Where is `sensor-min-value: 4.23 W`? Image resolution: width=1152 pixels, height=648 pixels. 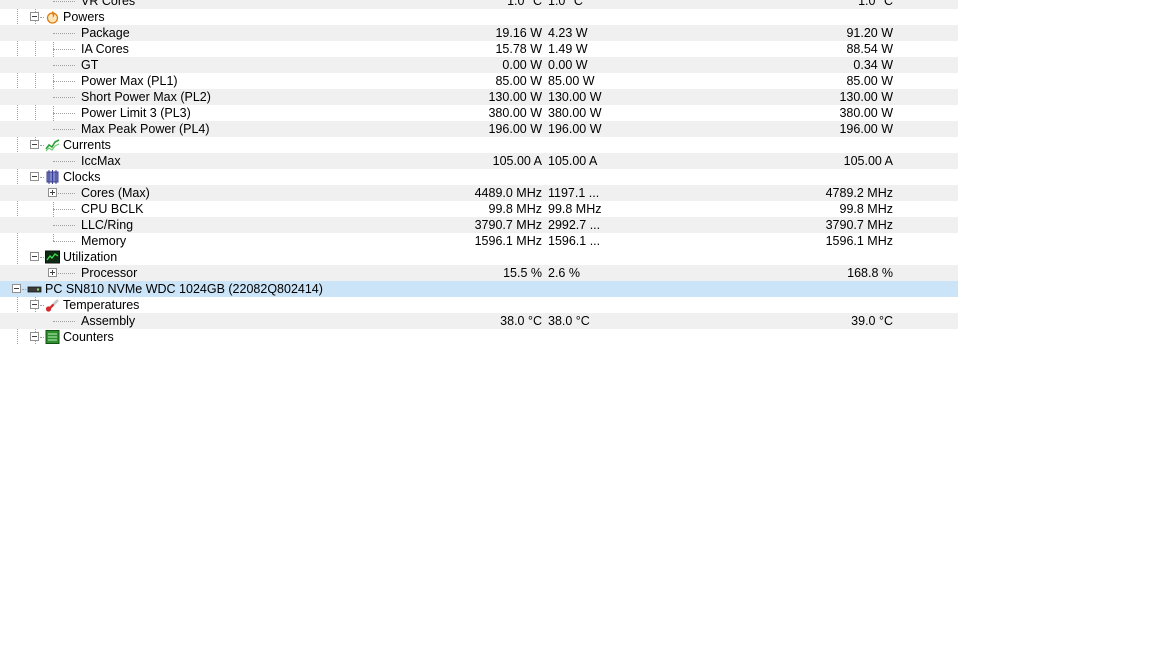 sensor-min-value: 4.23 W is located at coordinates (568, 33).